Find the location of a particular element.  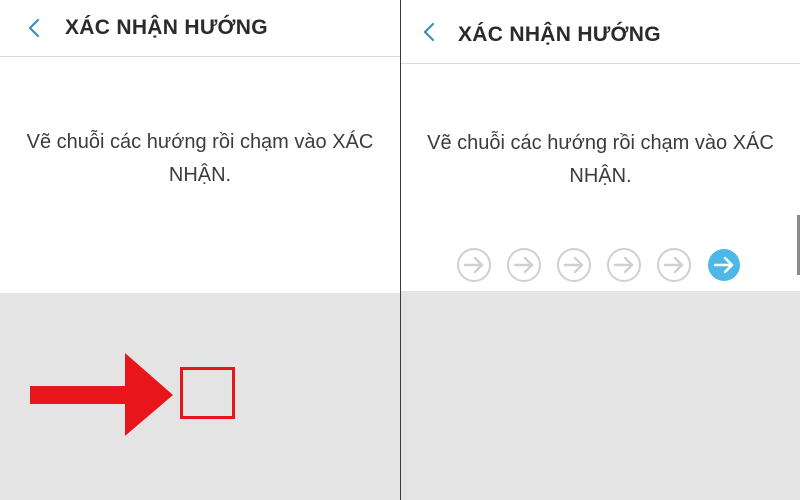

direction-sequence is located at coordinates (599, 265).